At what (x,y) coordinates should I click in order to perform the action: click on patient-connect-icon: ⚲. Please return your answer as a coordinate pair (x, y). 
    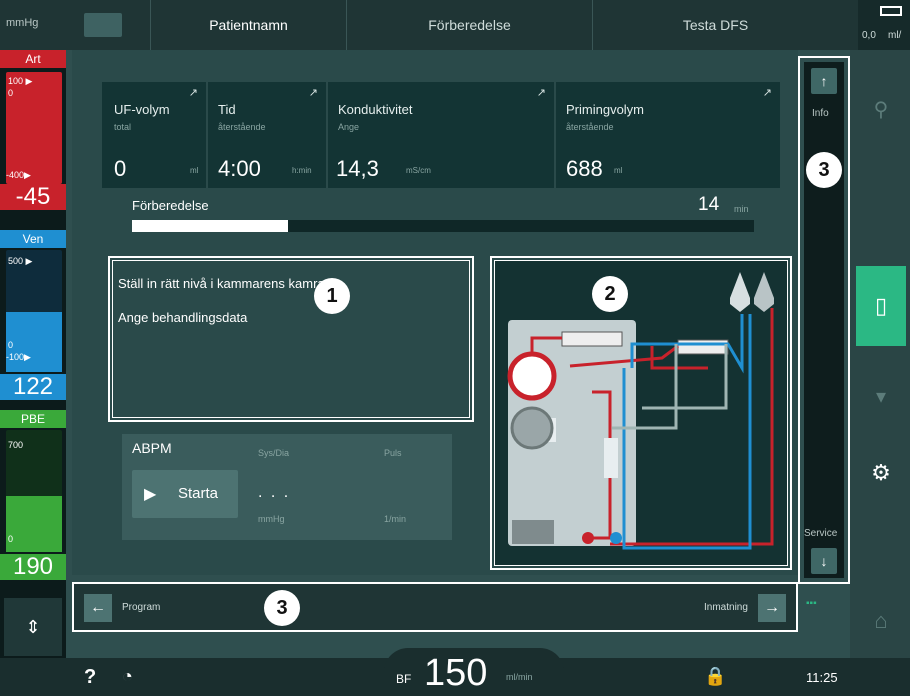
    Looking at the image, I should click on (881, 110).